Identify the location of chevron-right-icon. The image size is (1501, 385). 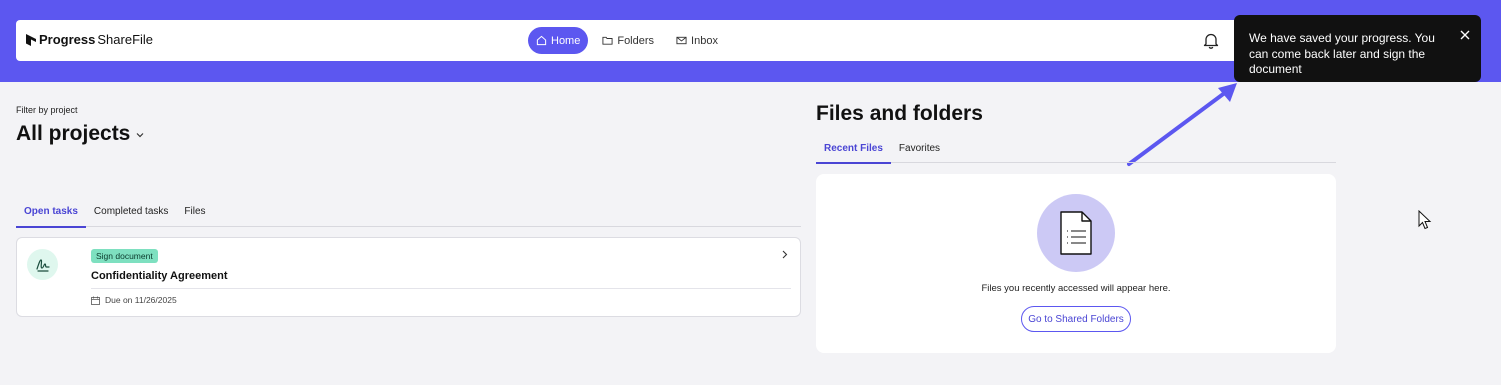
(785, 254).